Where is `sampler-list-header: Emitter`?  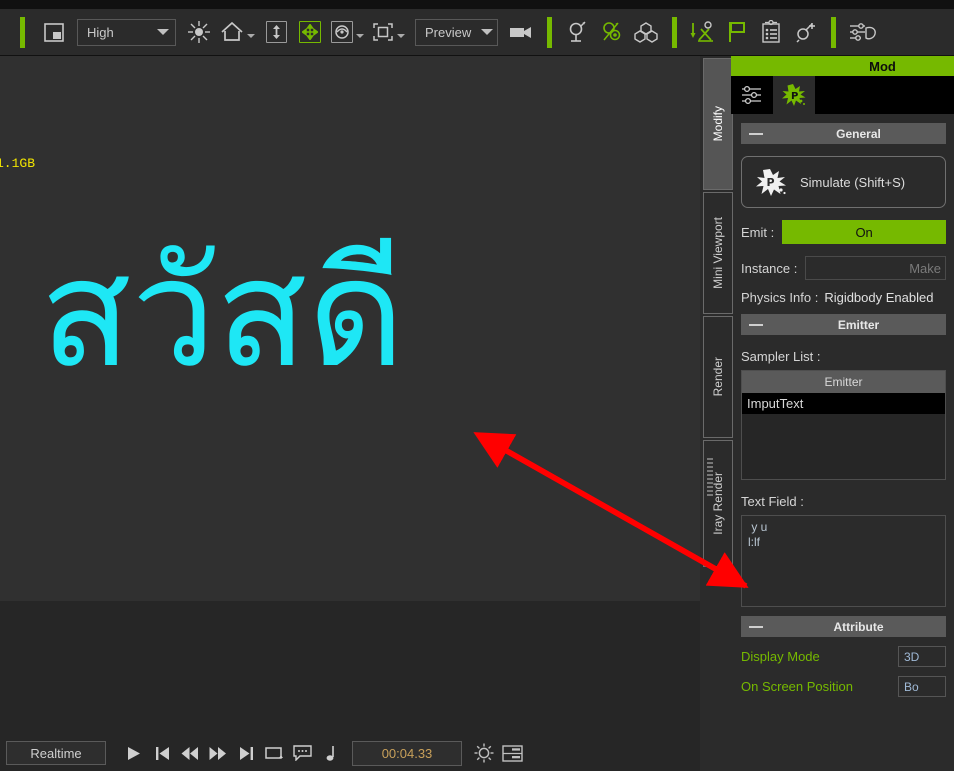
sampler-list-header: Emitter is located at coordinates (843, 382).